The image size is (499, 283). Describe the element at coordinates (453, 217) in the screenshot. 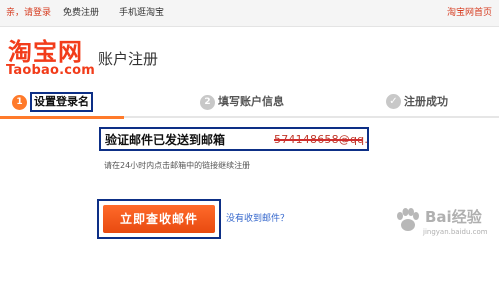

I see `watermark-text: Bai经验` at that location.